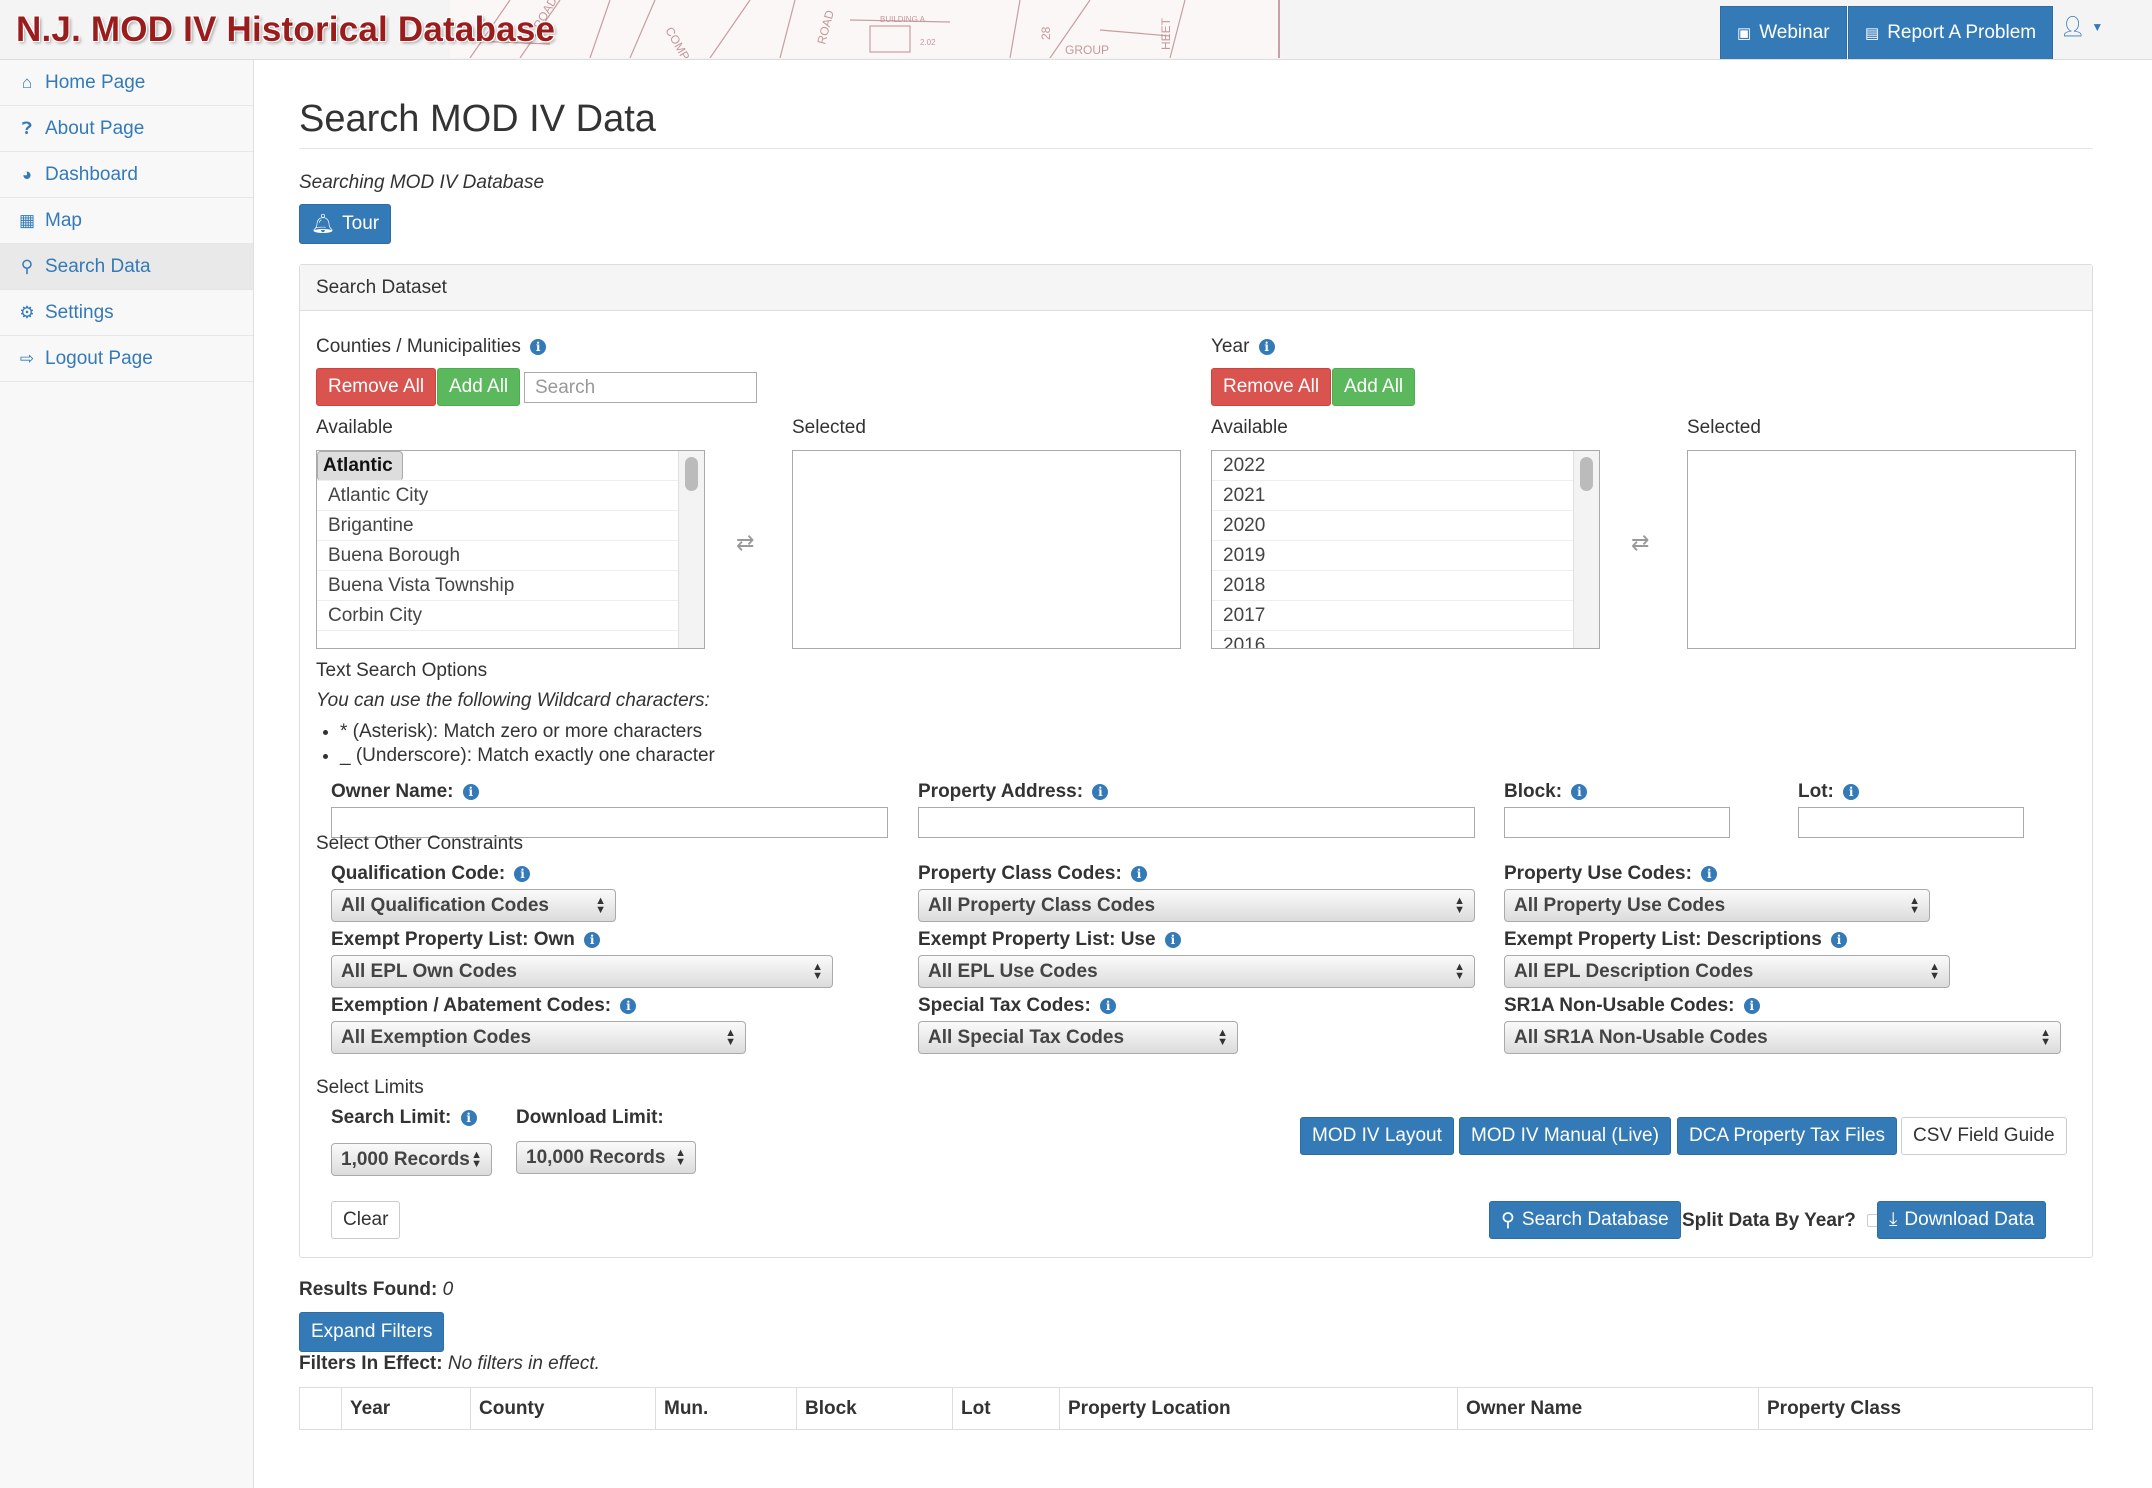 The width and height of the screenshot is (2152, 1488). I want to click on qualification-select: All Qualification Codes ▲ ▼, so click(473, 905).